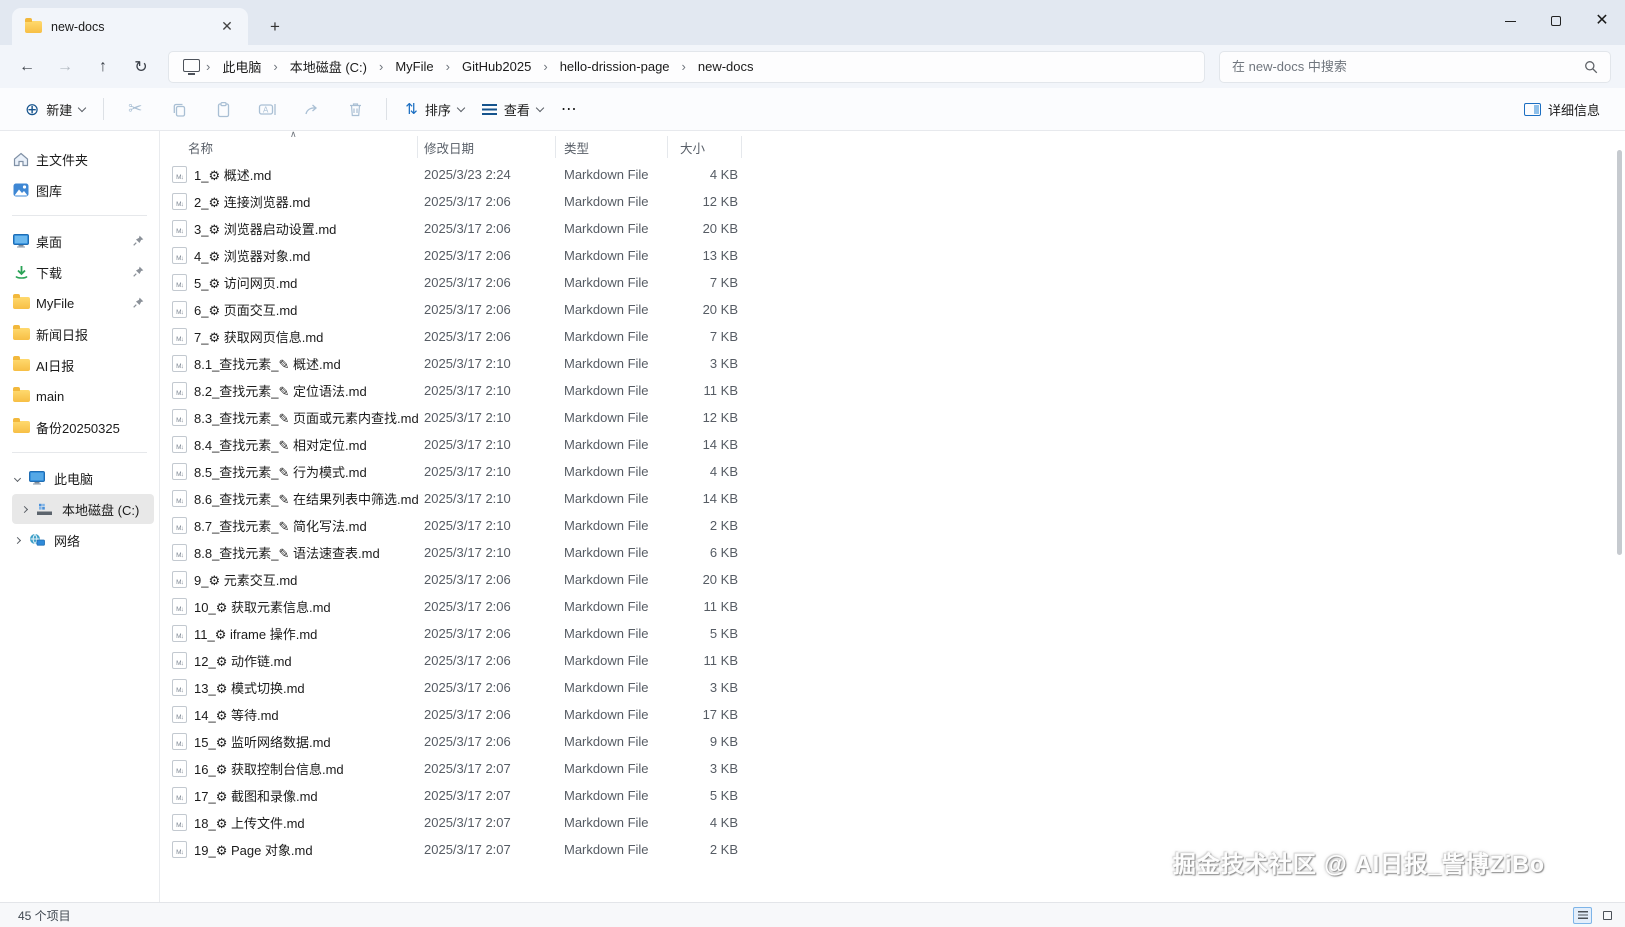 This screenshot has width=1625, height=927. What do you see at coordinates (1582, 915) in the screenshot?
I see `details-view-toggle` at bounding box center [1582, 915].